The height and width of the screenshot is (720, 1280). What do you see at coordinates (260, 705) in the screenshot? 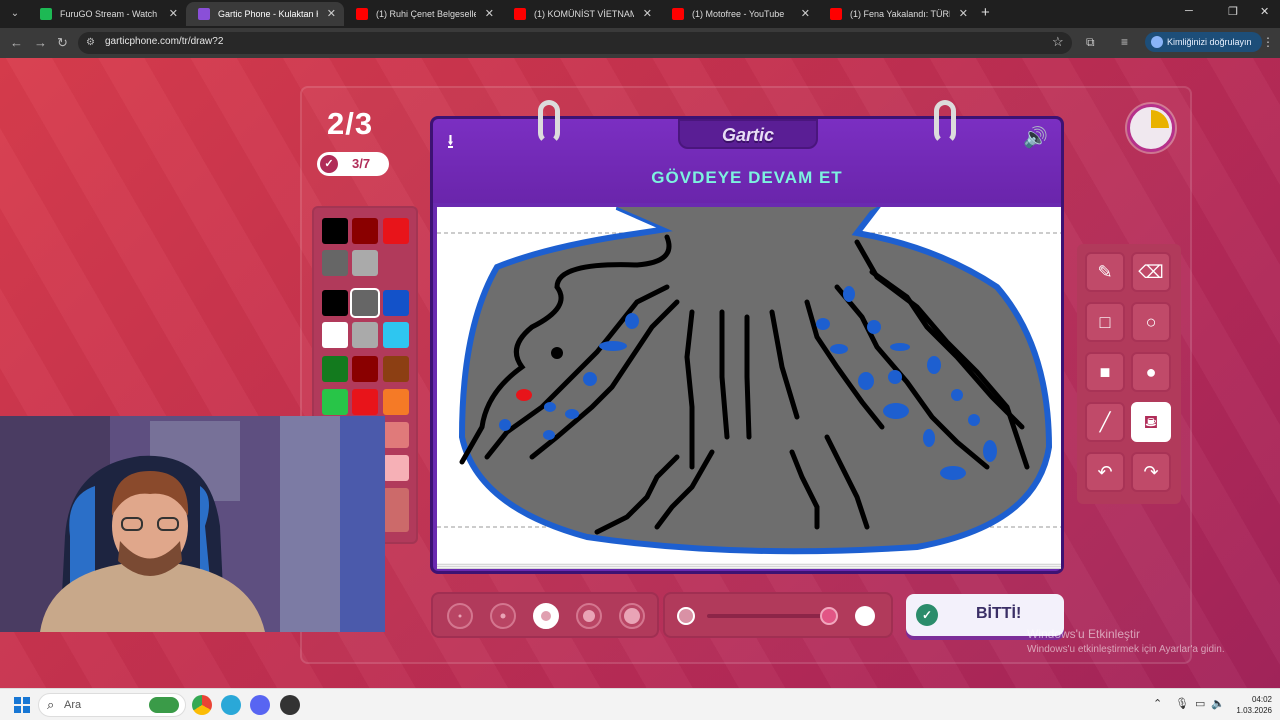
I see `discord-app-icon` at bounding box center [260, 705].